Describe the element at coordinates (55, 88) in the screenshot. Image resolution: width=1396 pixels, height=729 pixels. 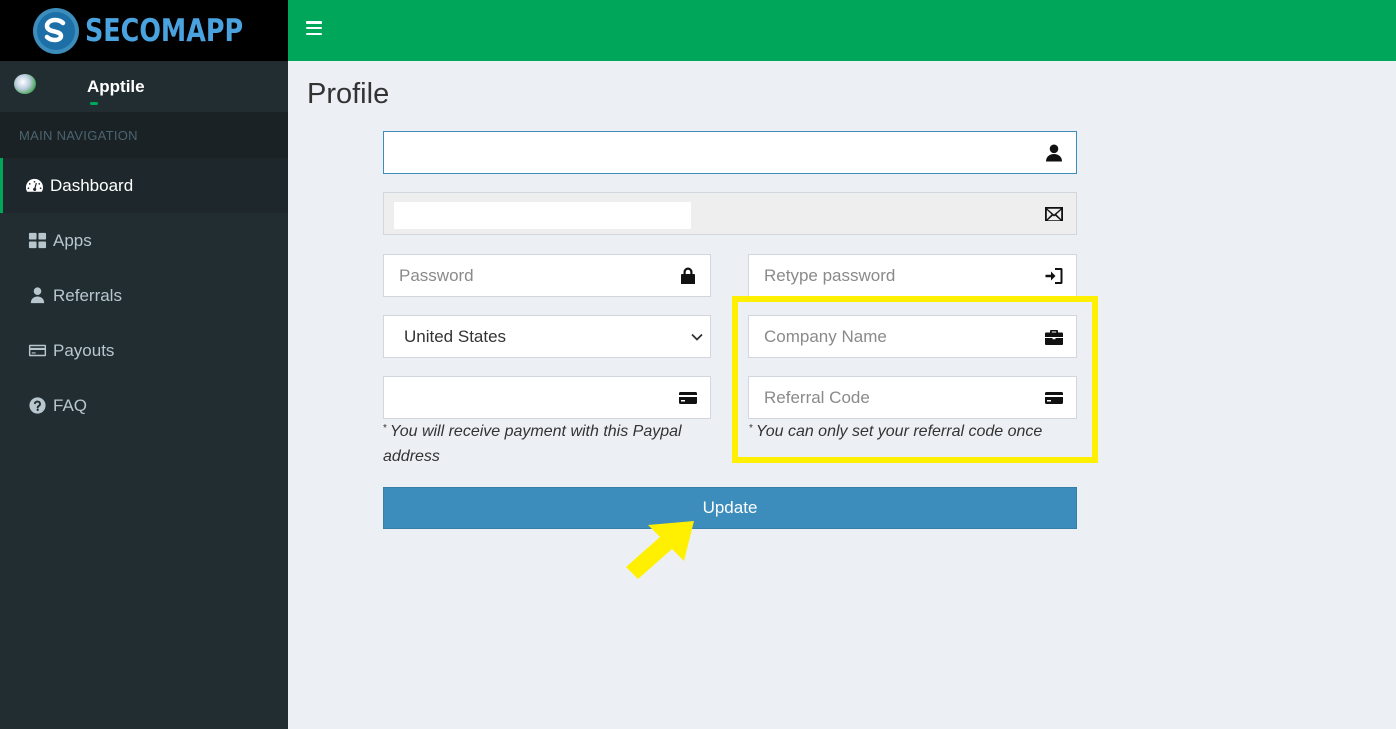
I see `avatar` at that location.